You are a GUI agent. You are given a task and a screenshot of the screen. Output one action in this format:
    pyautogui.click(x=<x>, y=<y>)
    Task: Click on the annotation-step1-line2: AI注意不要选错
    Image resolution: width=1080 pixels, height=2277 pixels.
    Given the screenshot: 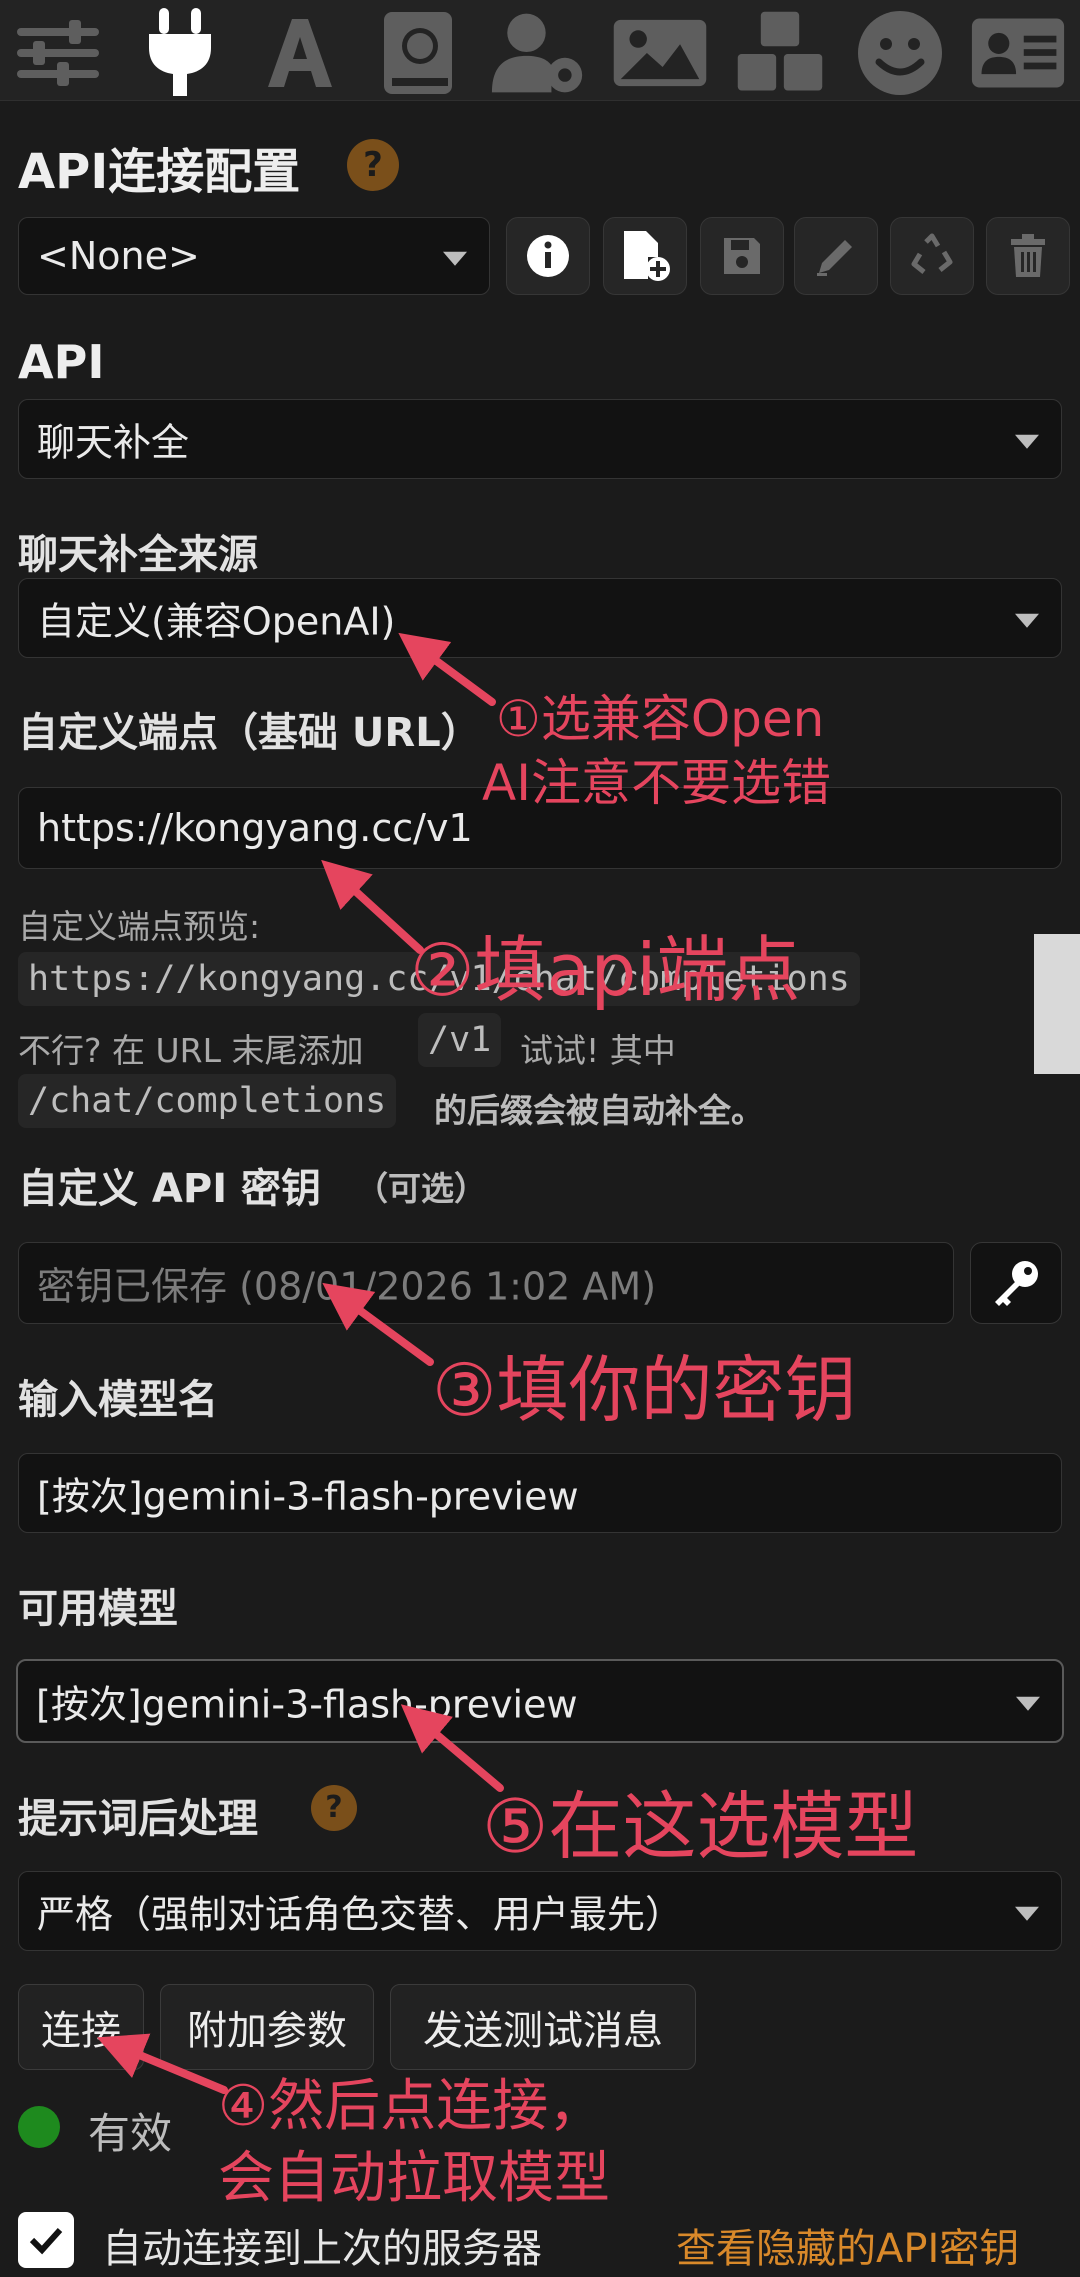 What is the action you would take?
    pyautogui.click(x=656, y=783)
    